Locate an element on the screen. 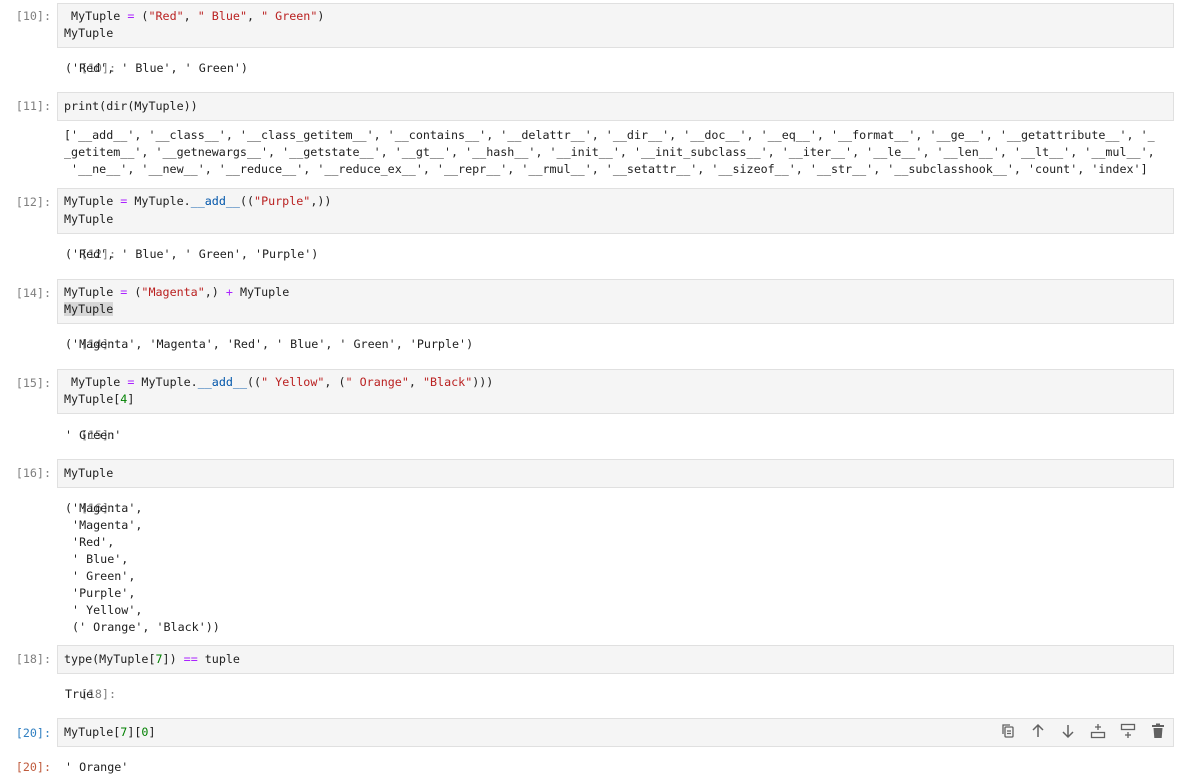 The image size is (1178, 779). cell-toolbar is located at coordinates (1083, 731).